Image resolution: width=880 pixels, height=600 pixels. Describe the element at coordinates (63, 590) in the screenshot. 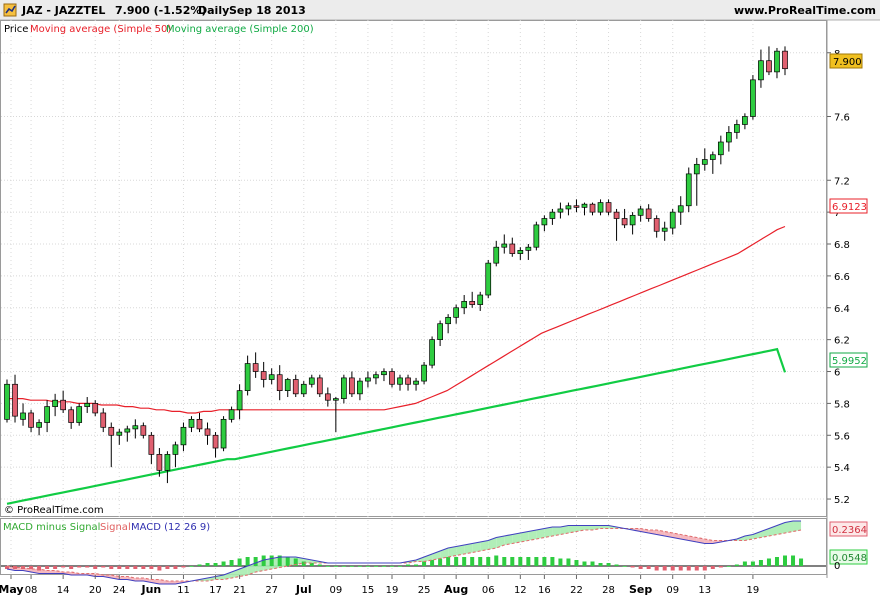

I see `date-tick-label: 14` at that location.